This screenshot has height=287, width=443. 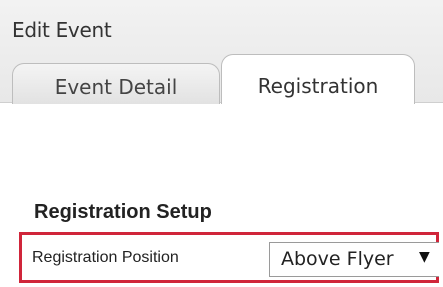 What do you see at coordinates (318, 86) in the screenshot?
I see `tab-registration-label: Registration` at bounding box center [318, 86].